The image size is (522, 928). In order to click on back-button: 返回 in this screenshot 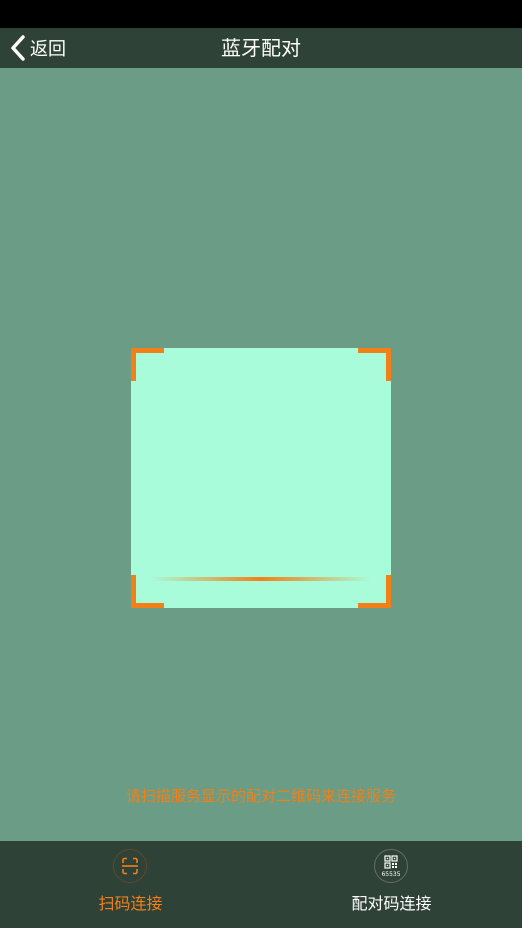, I will do `click(37, 48)`.